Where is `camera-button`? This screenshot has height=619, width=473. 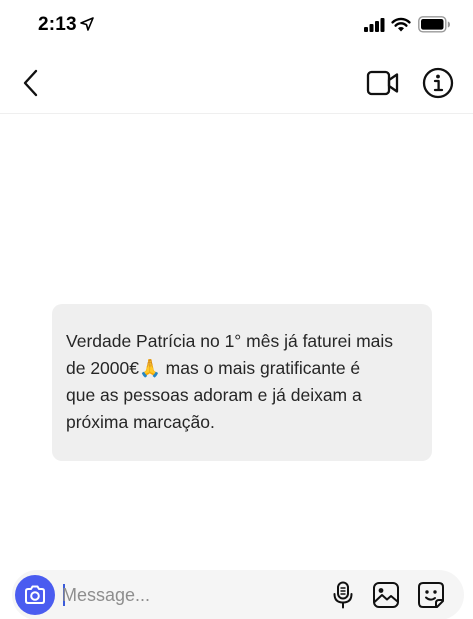
camera-button is located at coordinates (35, 595).